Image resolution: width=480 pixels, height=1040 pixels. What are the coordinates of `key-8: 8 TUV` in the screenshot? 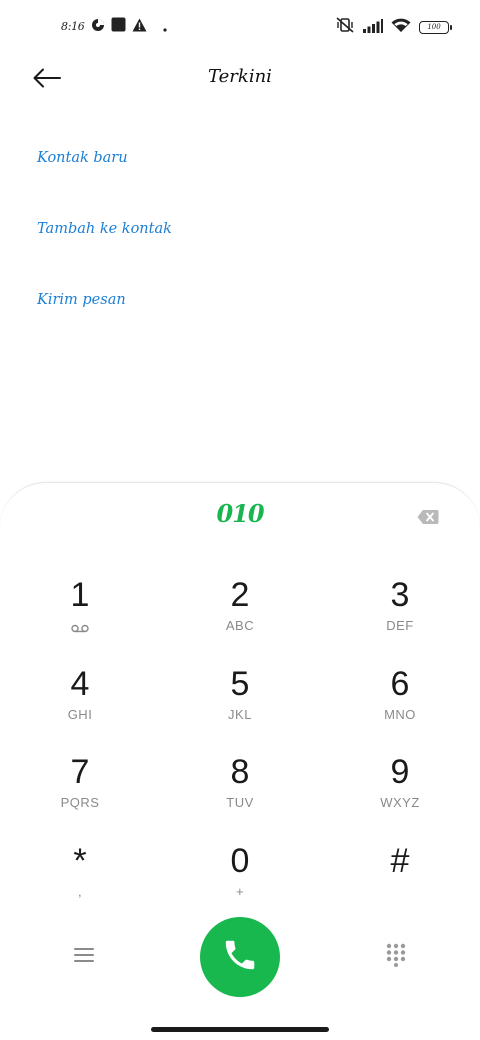 It's located at (240, 792).